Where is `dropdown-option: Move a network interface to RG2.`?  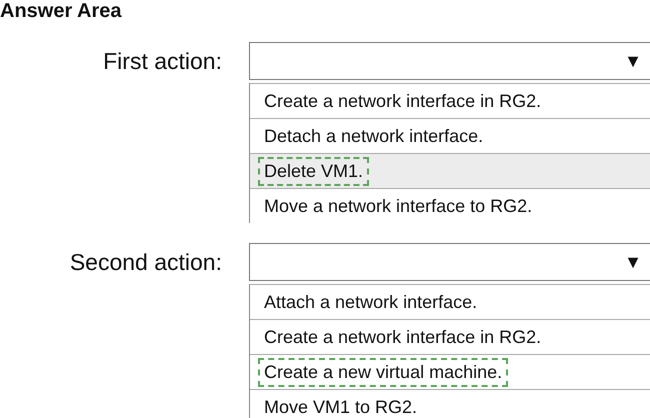
dropdown-option: Move a network interface to RG2. is located at coordinates (398, 206).